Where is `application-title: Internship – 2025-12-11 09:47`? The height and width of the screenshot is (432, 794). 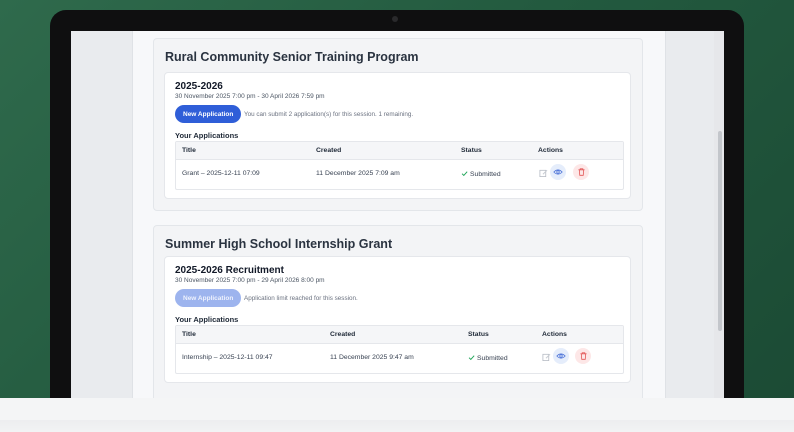
application-title: Internship – 2025-12-11 09:47 is located at coordinates (227, 357).